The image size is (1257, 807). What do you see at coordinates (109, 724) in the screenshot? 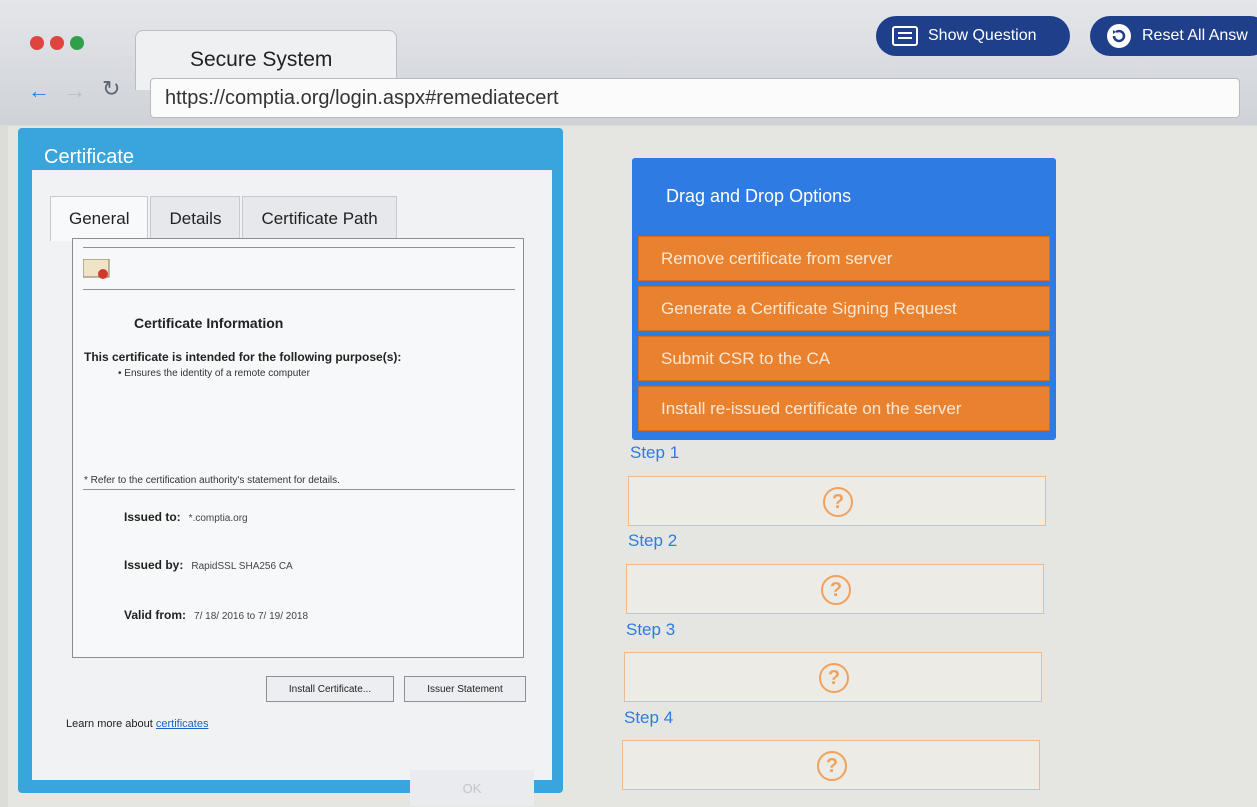
I see `learn-more-label: Learn more about` at bounding box center [109, 724].